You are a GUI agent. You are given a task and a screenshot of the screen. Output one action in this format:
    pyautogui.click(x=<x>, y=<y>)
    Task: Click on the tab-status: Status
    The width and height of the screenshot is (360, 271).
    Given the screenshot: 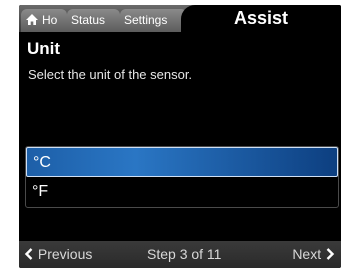 What is the action you would take?
    pyautogui.click(x=93, y=20)
    